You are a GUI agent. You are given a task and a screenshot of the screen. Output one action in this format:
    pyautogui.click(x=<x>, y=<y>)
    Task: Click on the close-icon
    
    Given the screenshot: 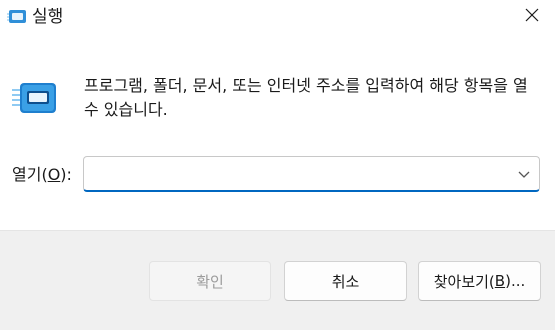 What is the action you would take?
    pyautogui.click(x=532, y=17)
    